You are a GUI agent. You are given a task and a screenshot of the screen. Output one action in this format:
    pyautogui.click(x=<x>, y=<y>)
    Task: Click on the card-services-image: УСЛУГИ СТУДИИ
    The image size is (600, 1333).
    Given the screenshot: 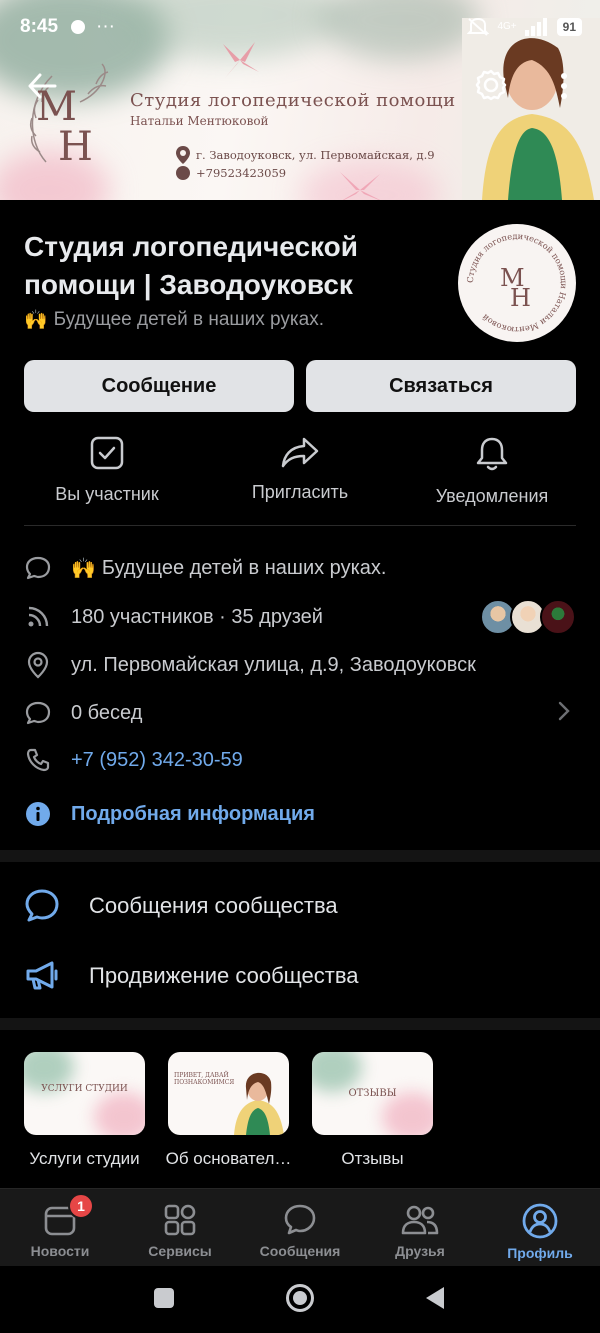 What is the action you would take?
    pyautogui.click(x=84, y=1093)
    